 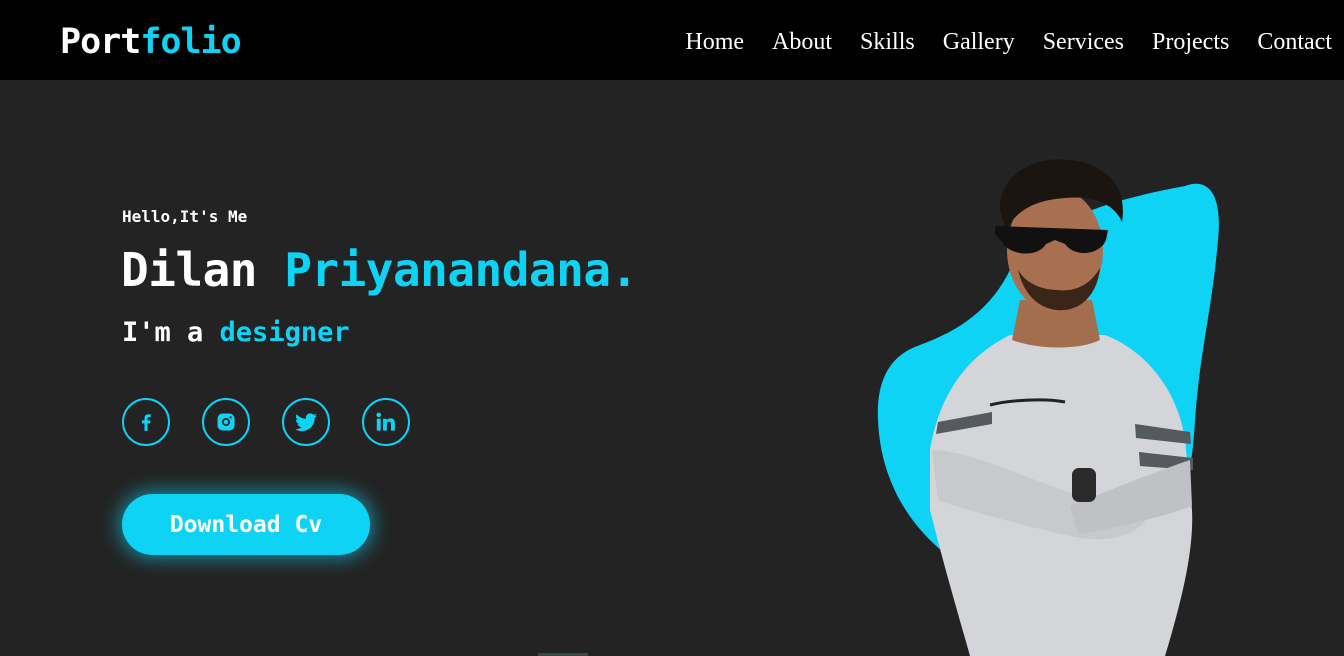 I want to click on twitter-icon, so click(x=306, y=422).